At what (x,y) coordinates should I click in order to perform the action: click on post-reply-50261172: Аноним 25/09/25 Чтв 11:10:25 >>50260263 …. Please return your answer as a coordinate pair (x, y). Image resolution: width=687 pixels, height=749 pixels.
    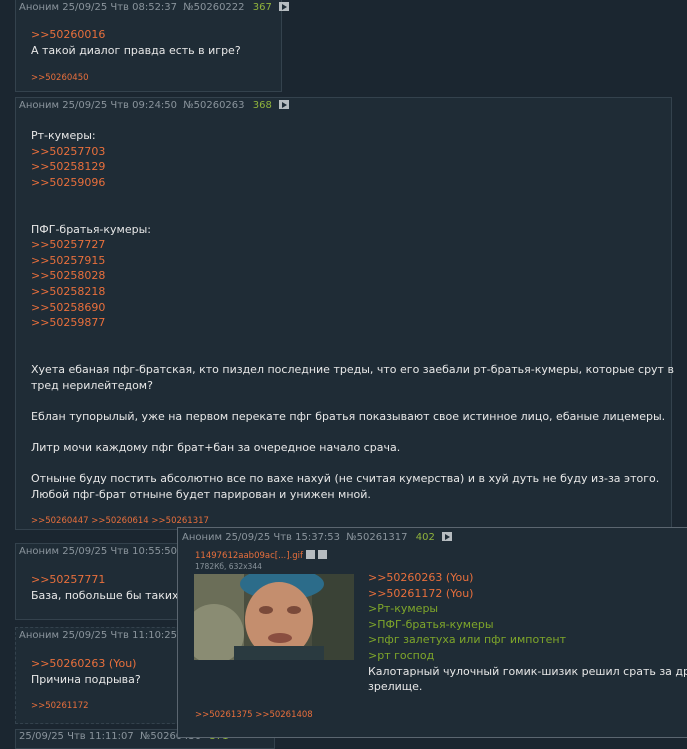
    Looking at the image, I should click on (100, 675).